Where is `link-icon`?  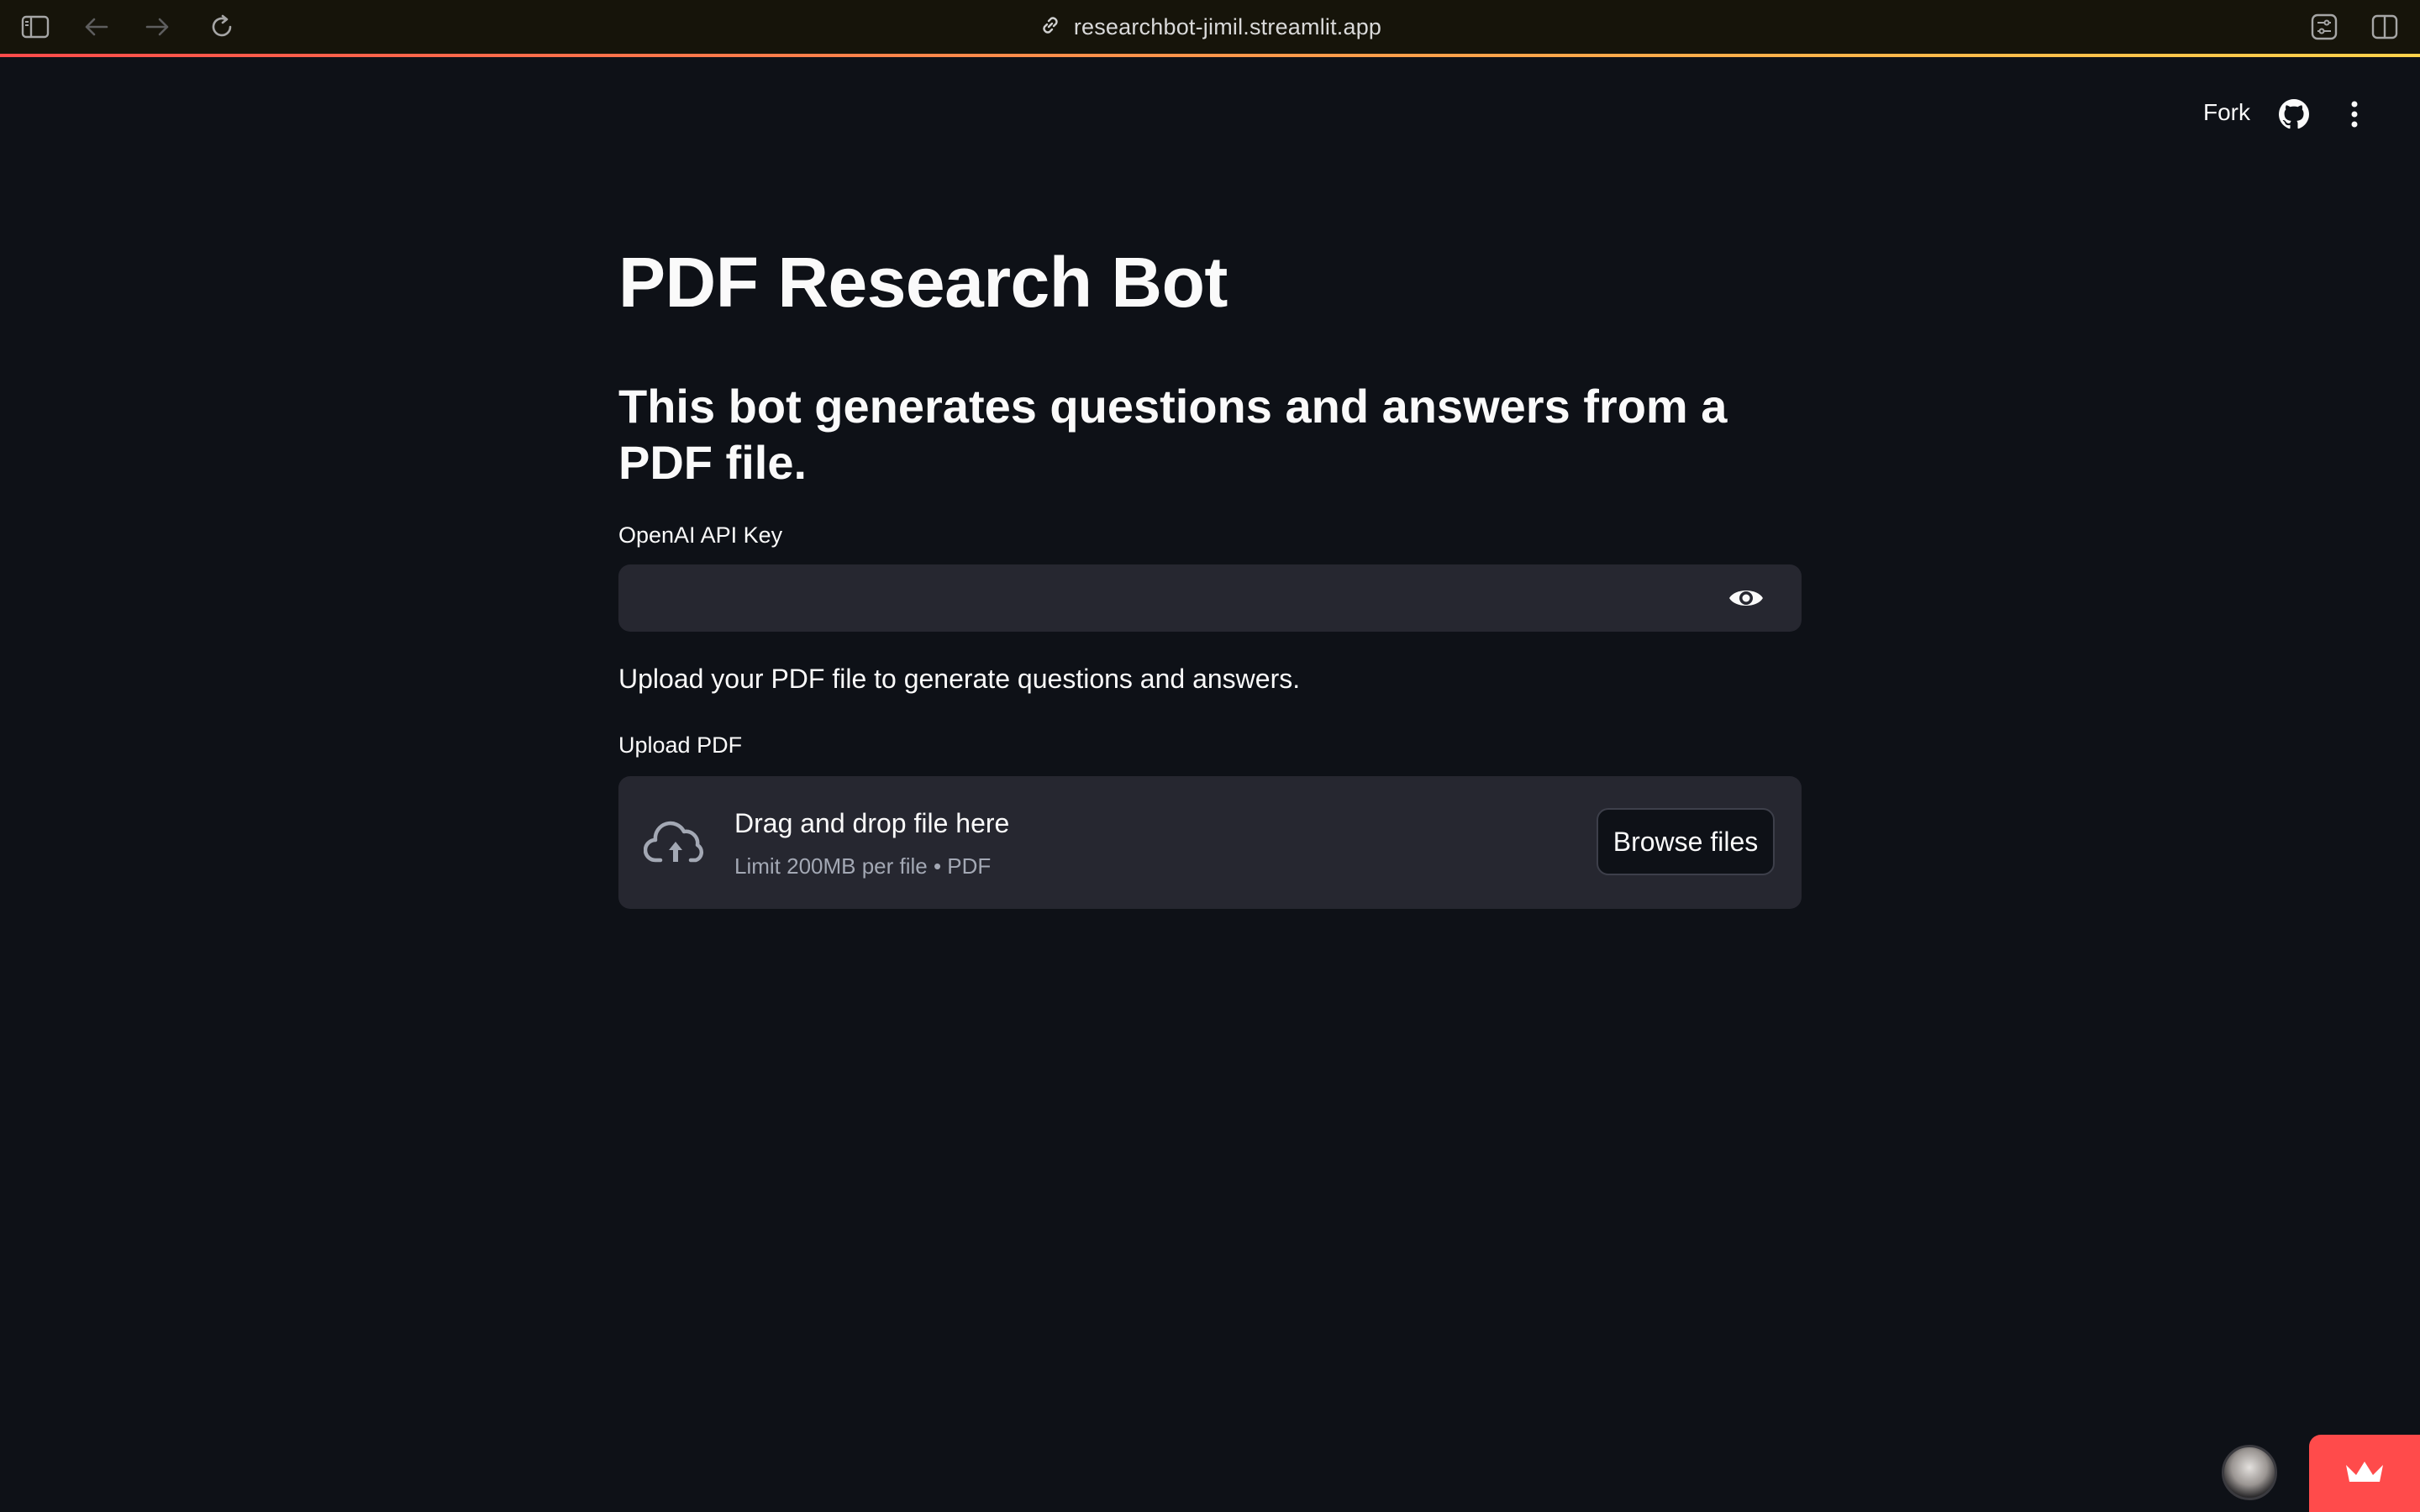 link-icon is located at coordinates (1050, 27).